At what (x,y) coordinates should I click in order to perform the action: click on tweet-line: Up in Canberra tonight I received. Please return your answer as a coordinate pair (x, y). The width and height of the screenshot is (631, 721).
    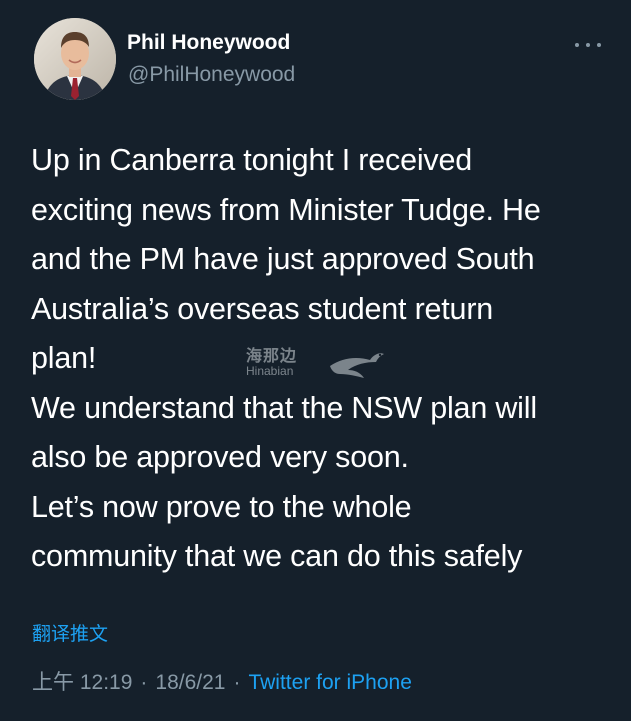
    Looking at the image, I should click on (251, 160).